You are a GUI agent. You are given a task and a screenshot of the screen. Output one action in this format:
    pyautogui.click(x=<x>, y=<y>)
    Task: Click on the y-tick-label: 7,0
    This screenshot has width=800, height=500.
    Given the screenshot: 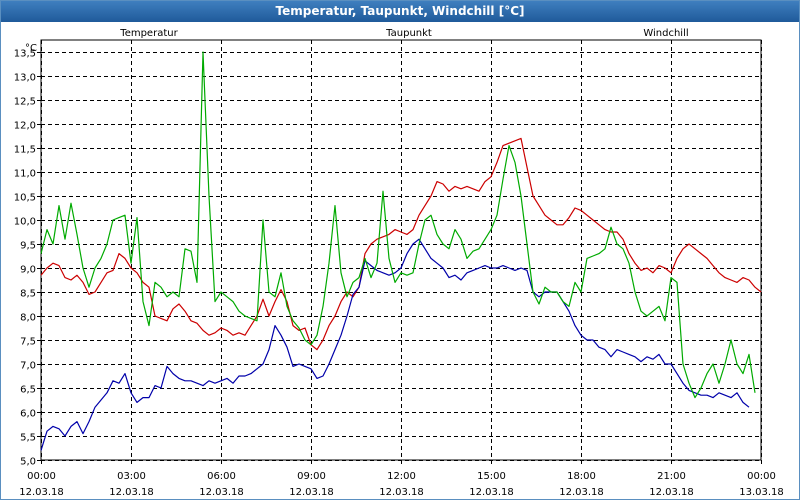 What is the action you would take?
    pyautogui.click(x=28, y=366)
    